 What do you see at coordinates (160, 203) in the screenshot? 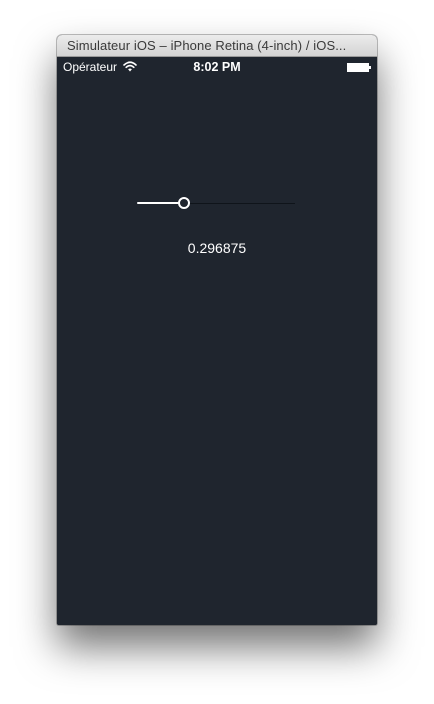
I see `slider-minimum-track` at bounding box center [160, 203].